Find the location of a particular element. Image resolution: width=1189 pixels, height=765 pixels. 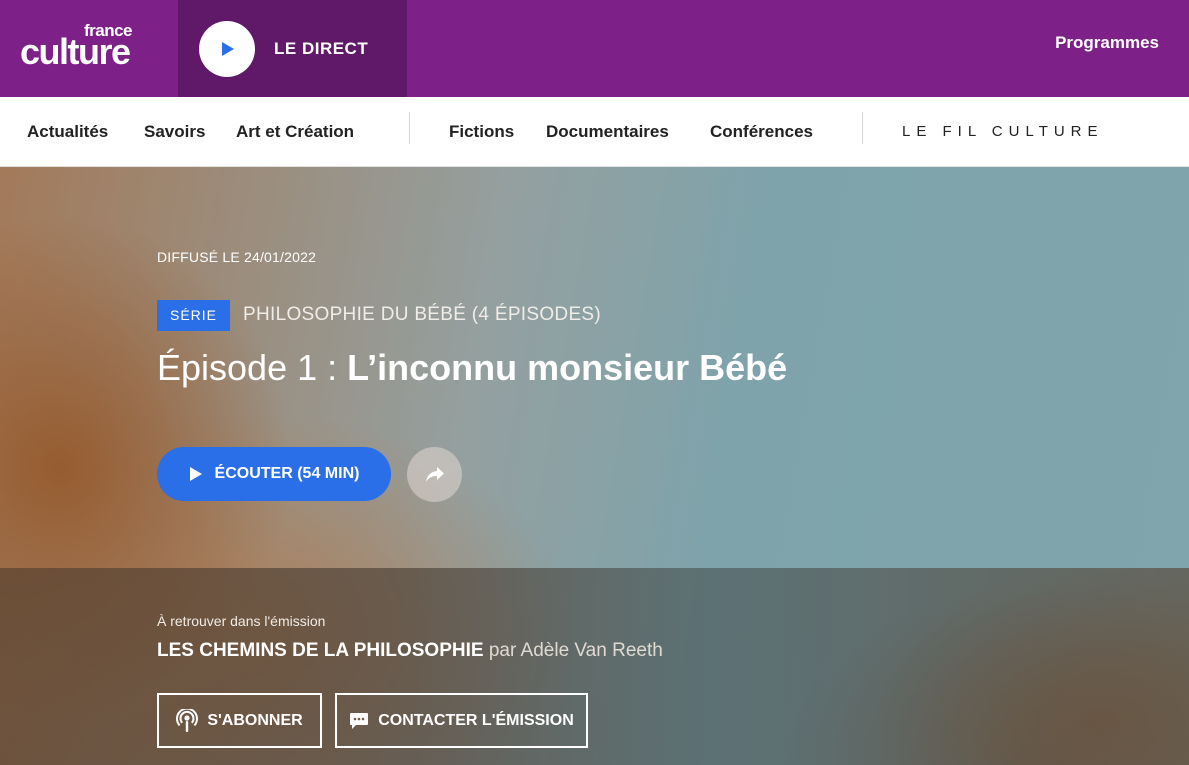

nav-item-conferences: Conférences is located at coordinates (761, 132).